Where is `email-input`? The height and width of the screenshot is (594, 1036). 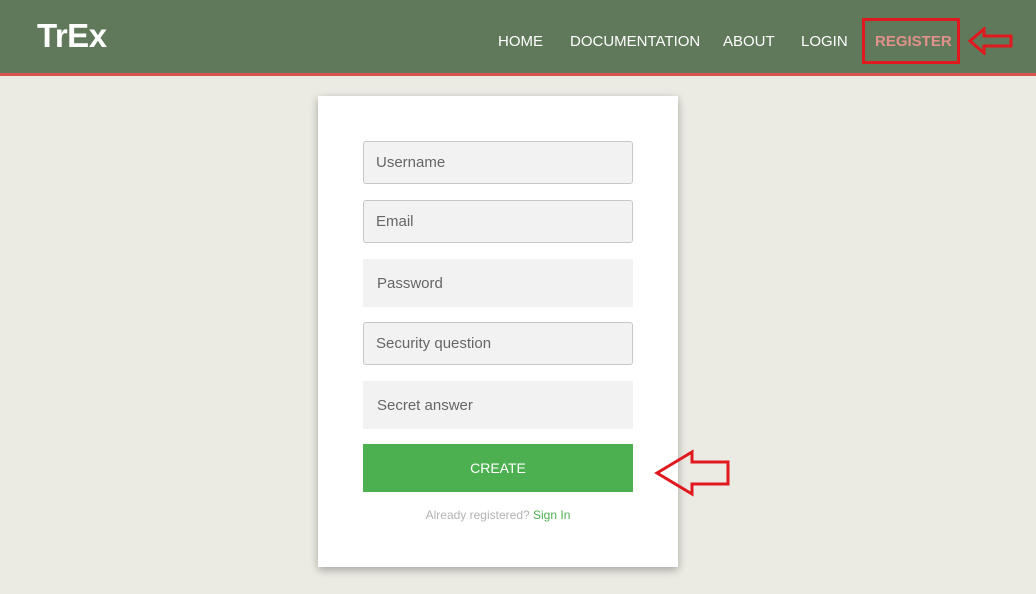
email-input is located at coordinates (498, 221).